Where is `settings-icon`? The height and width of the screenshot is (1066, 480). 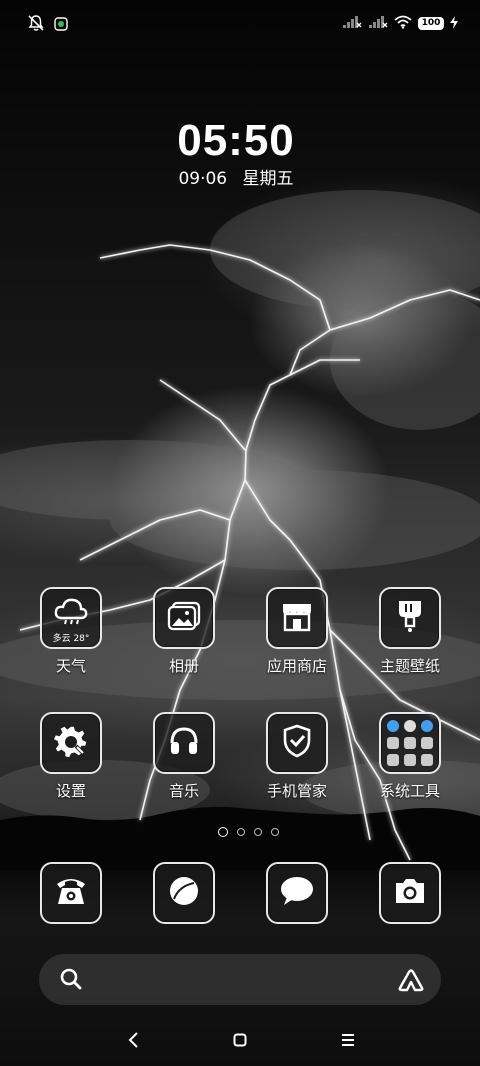
settings-icon is located at coordinates (71, 743).